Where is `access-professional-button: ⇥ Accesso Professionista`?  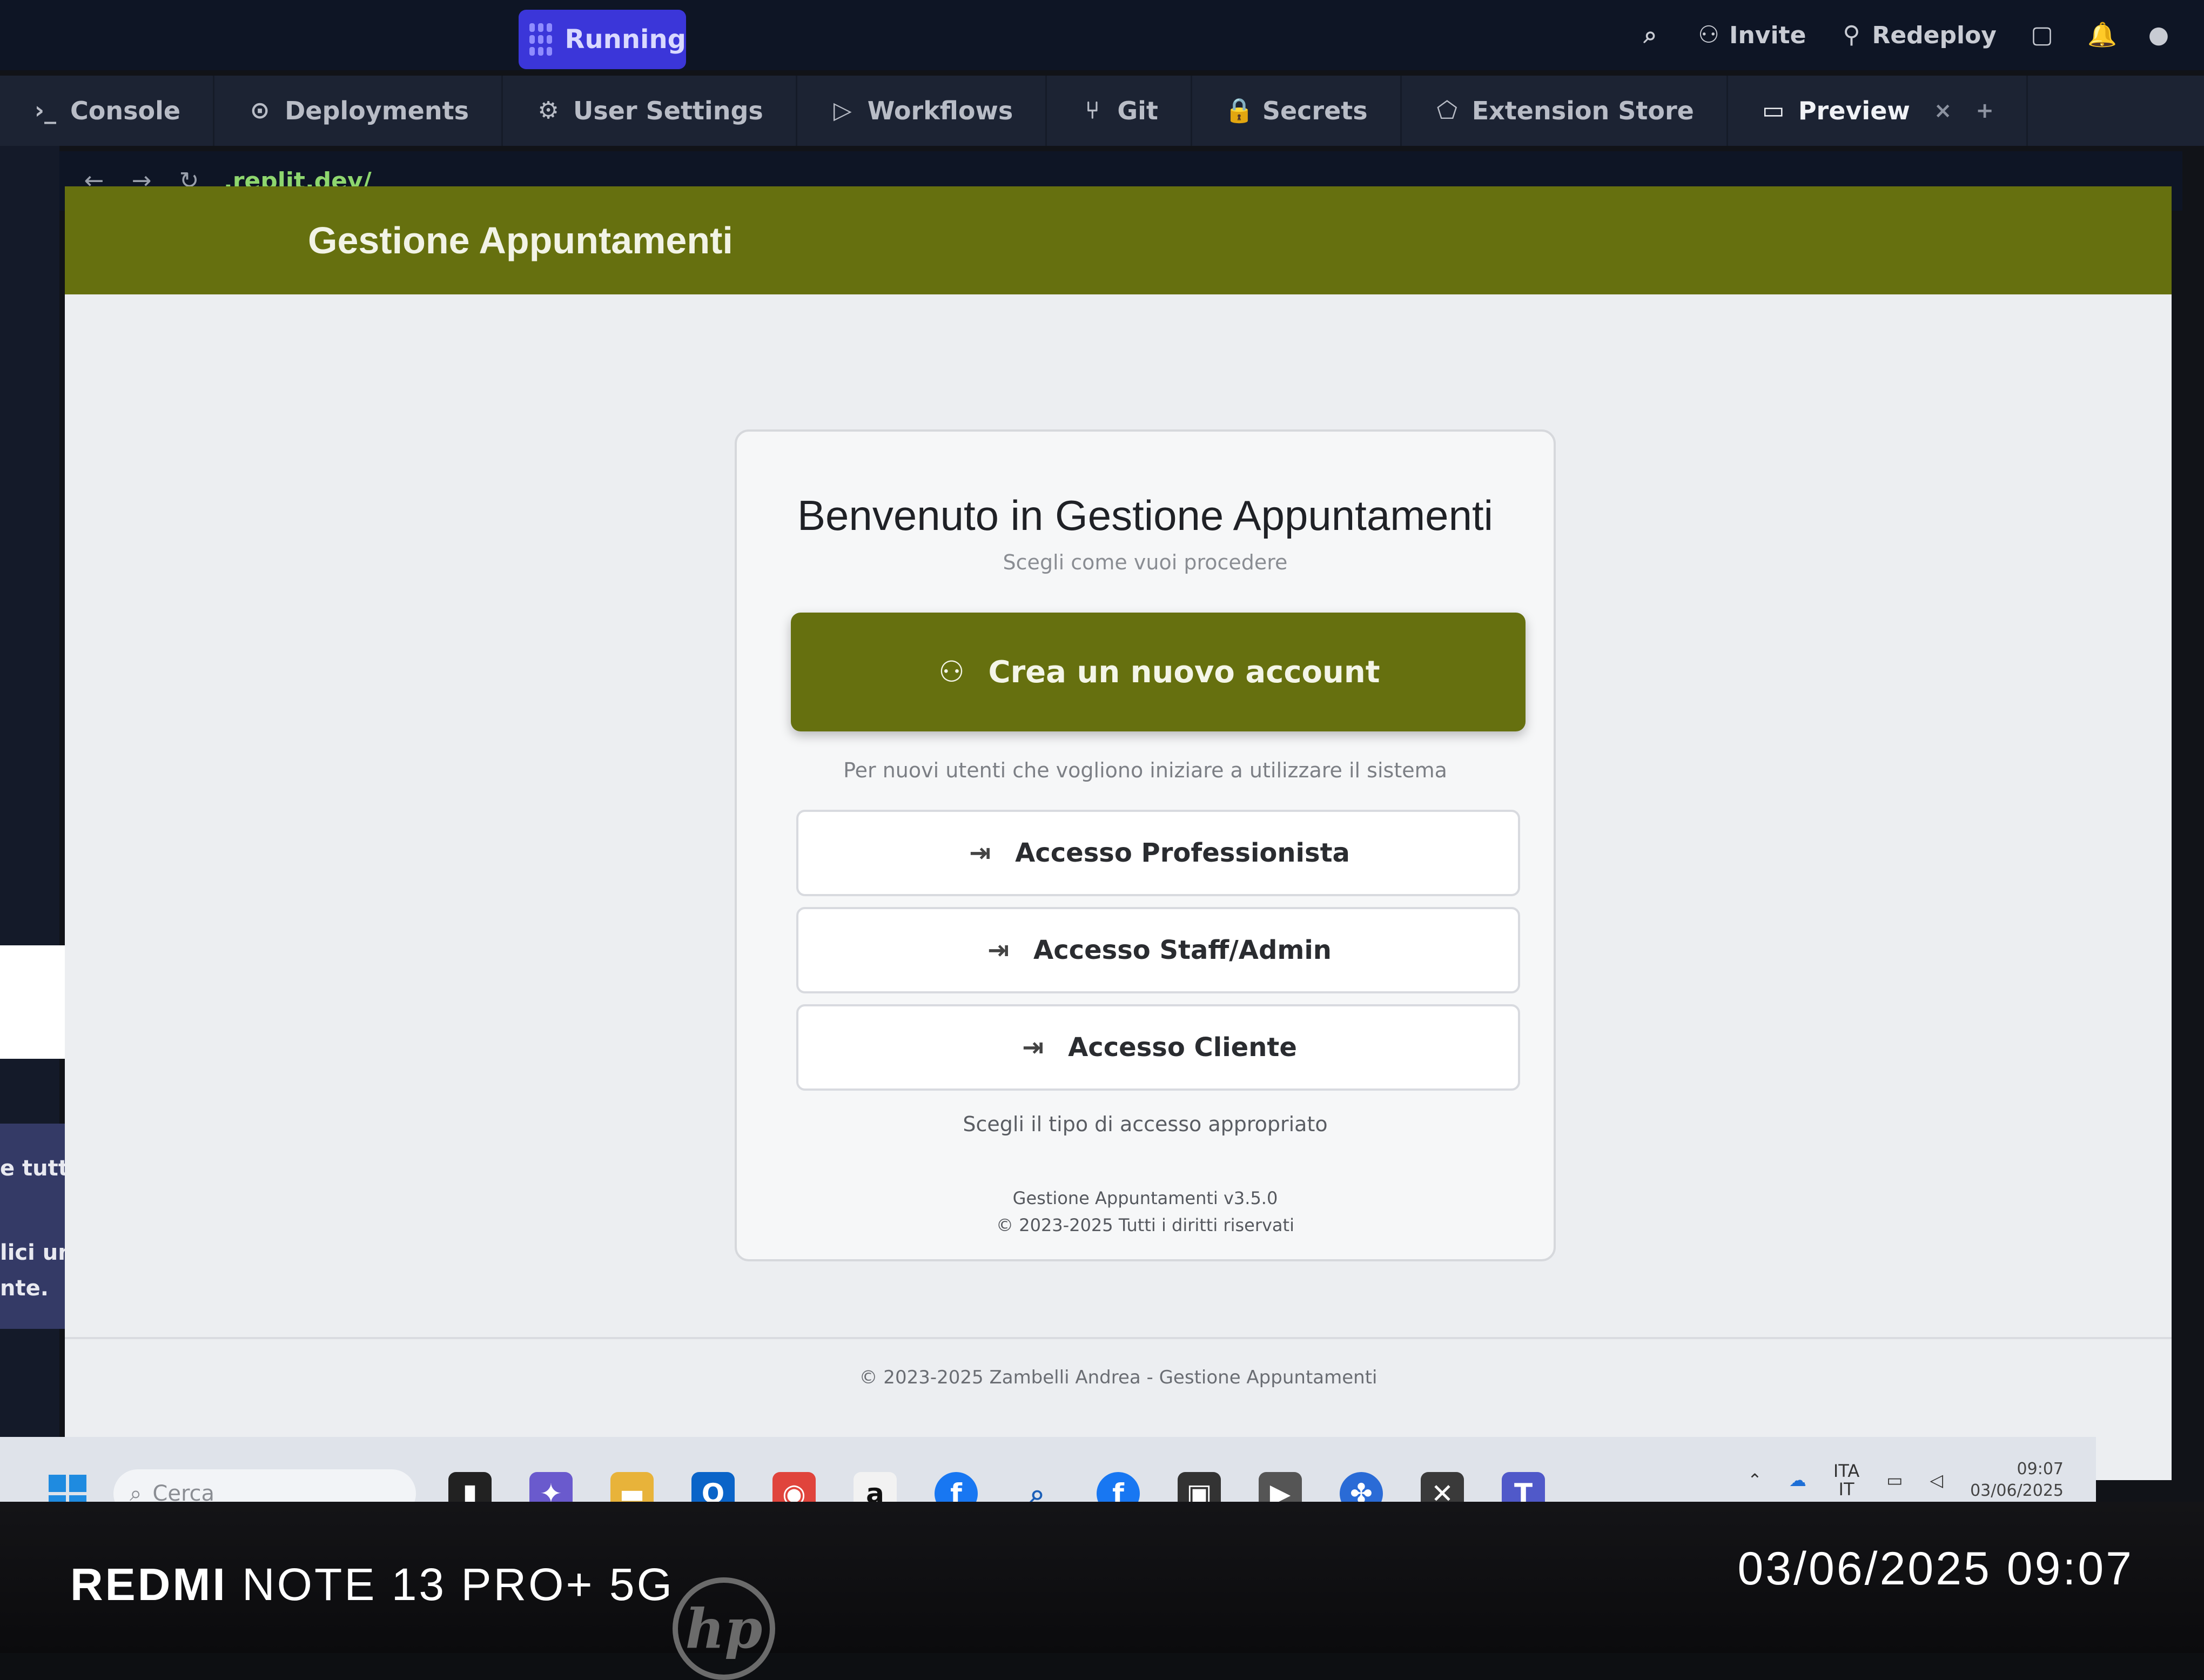
access-professional-button: ⇥ Accesso Professionista is located at coordinates (1158, 853).